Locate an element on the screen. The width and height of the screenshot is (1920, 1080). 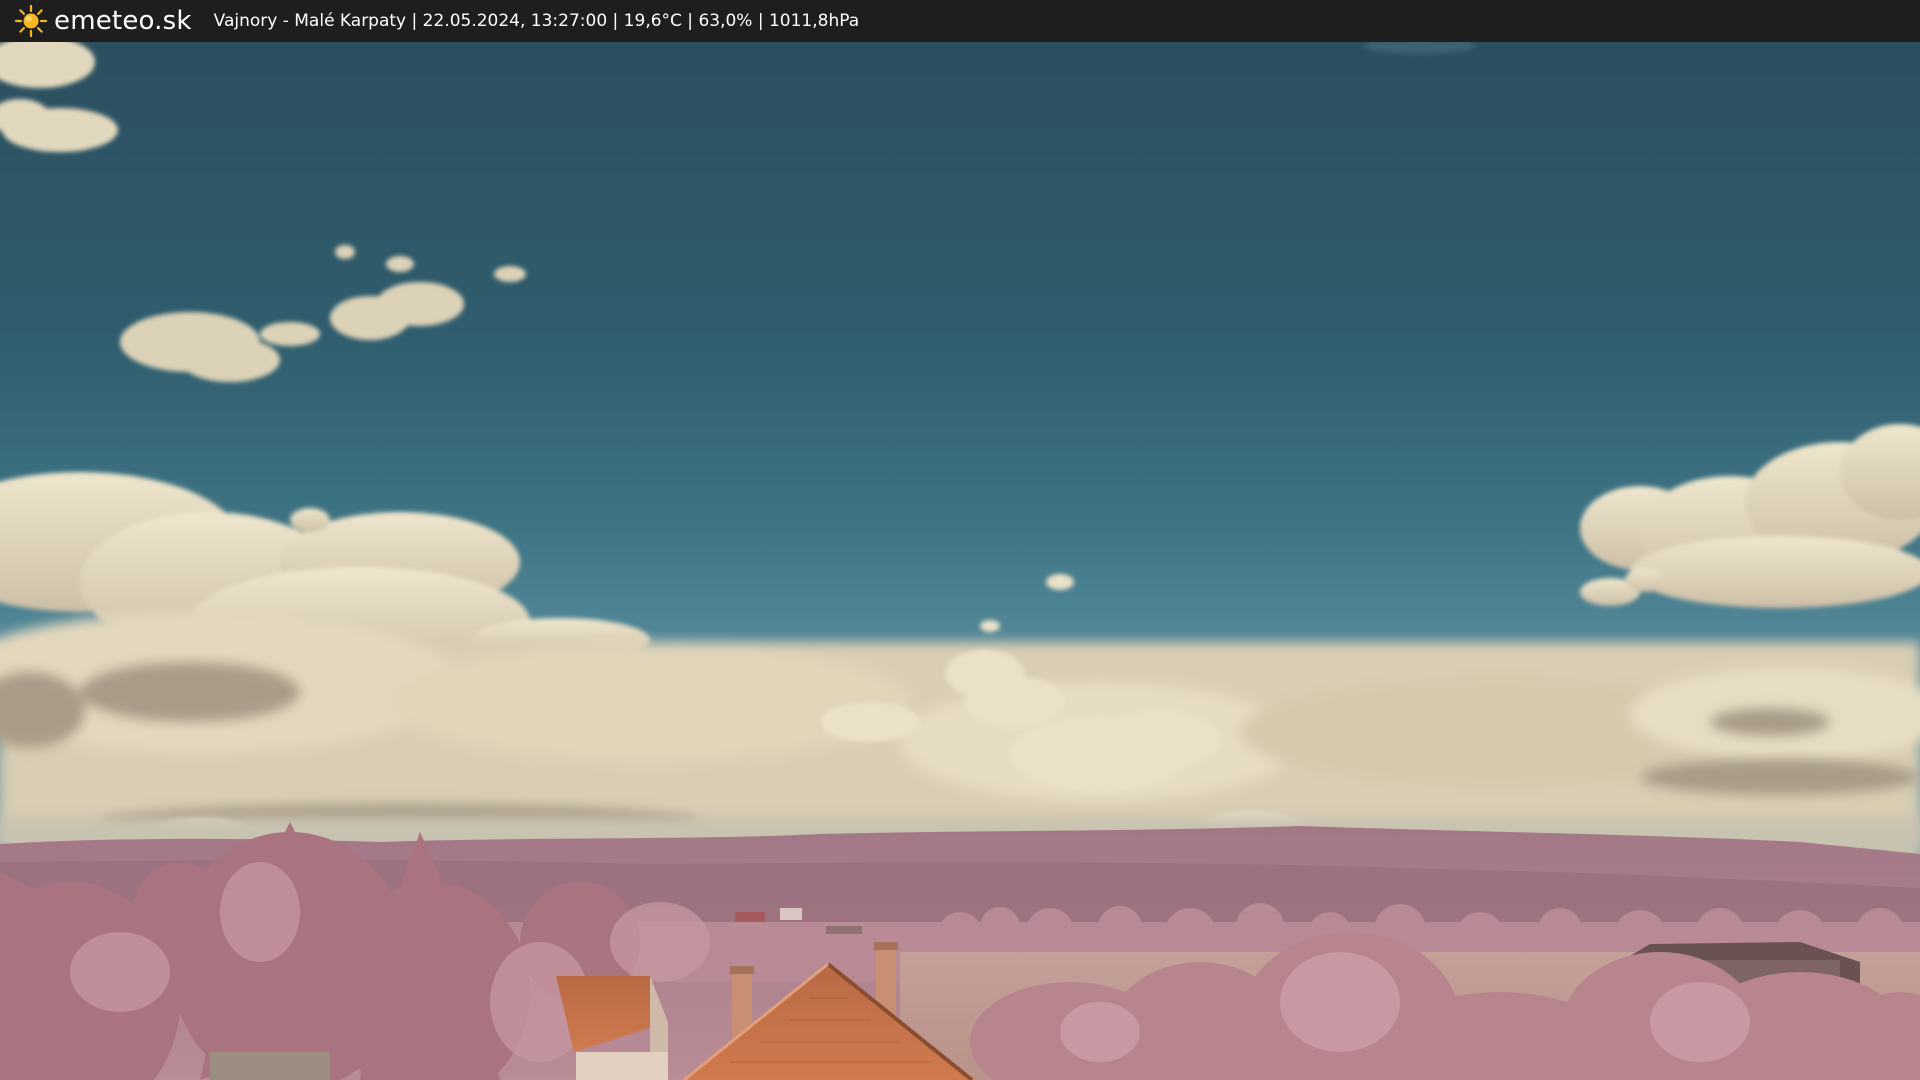
logo: emeteo.sk is located at coordinates (103, 21).